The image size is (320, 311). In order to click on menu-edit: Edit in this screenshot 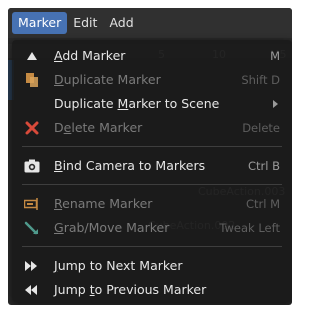, I will do `click(85, 23)`.